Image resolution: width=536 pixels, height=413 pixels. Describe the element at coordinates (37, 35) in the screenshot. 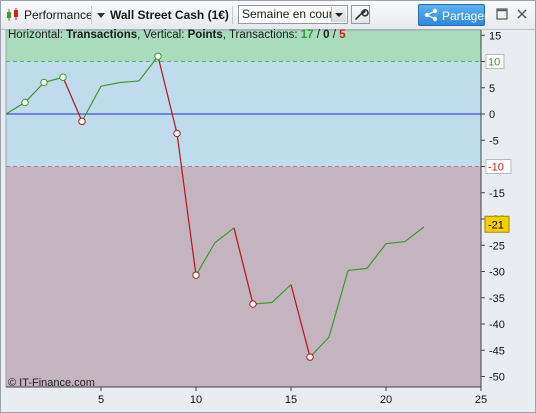

I see `info-prefix: Horizontal:` at that location.